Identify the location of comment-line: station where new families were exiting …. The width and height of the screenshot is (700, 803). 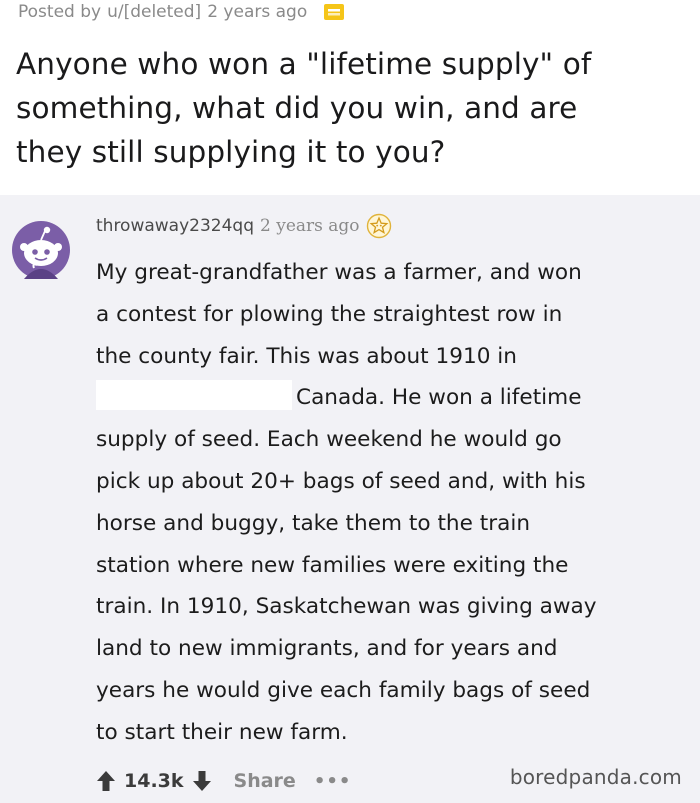
(332, 565).